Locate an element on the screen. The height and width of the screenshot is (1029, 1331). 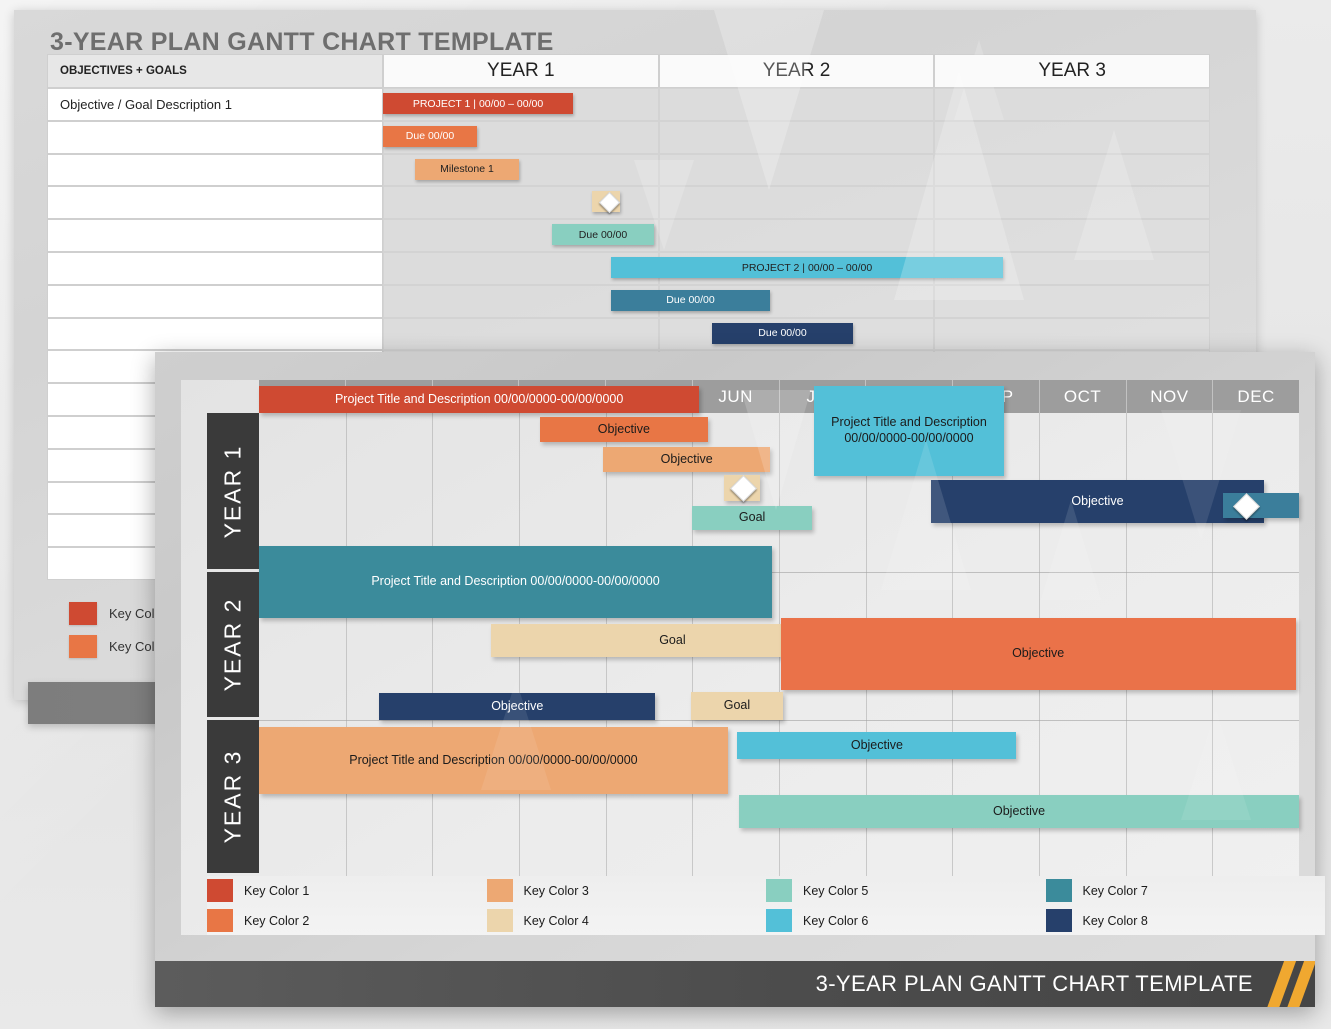
year-label-text: YEAR 1 is located at coordinates (232, 491).